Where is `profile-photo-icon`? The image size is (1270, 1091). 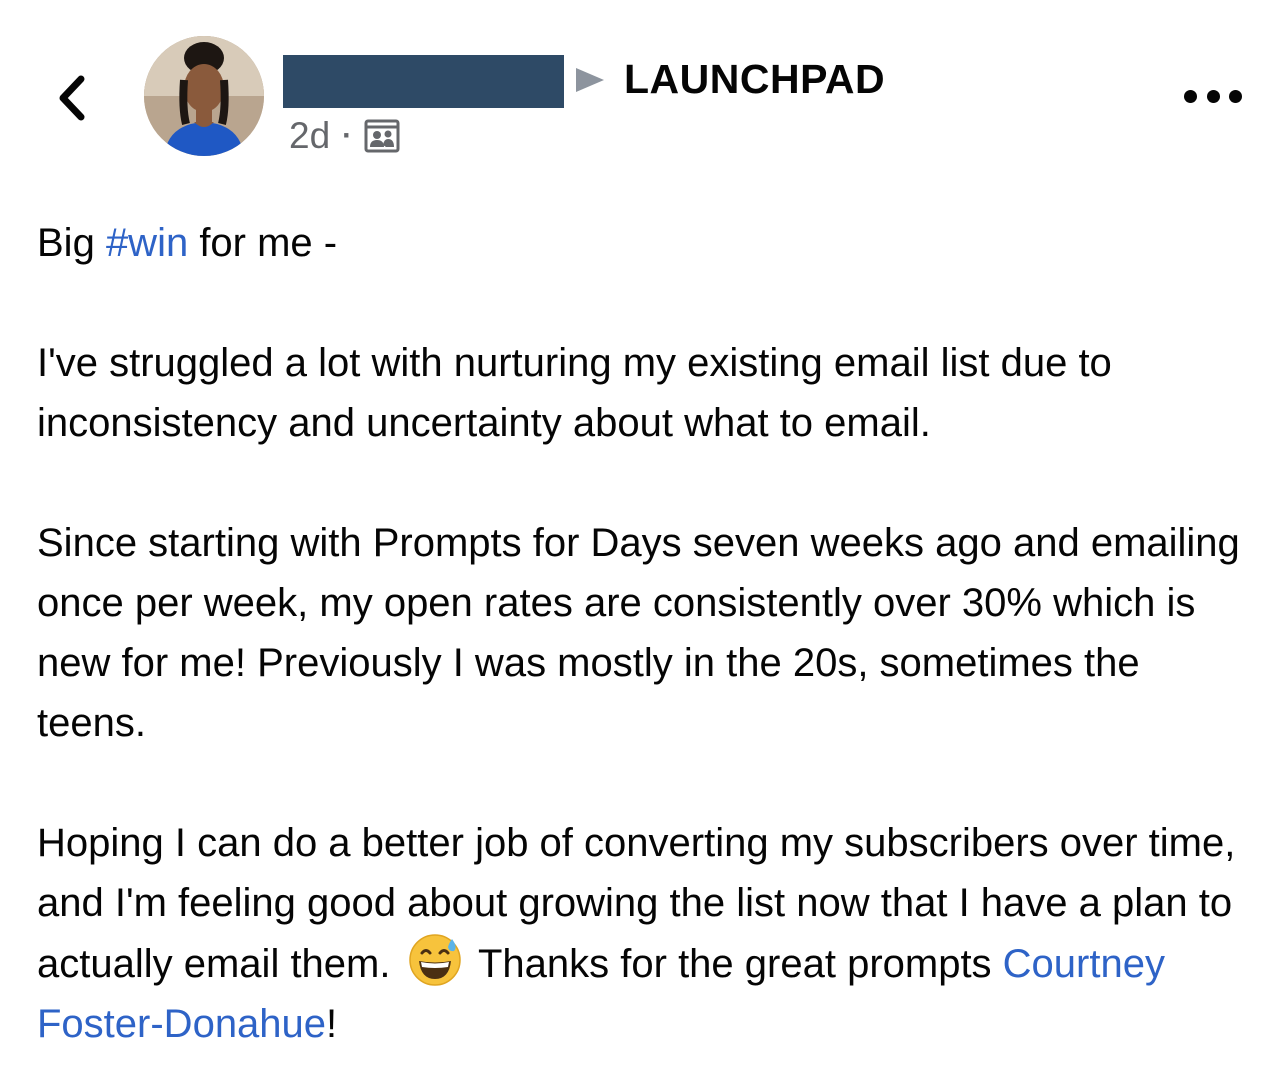
profile-photo-icon is located at coordinates (204, 96).